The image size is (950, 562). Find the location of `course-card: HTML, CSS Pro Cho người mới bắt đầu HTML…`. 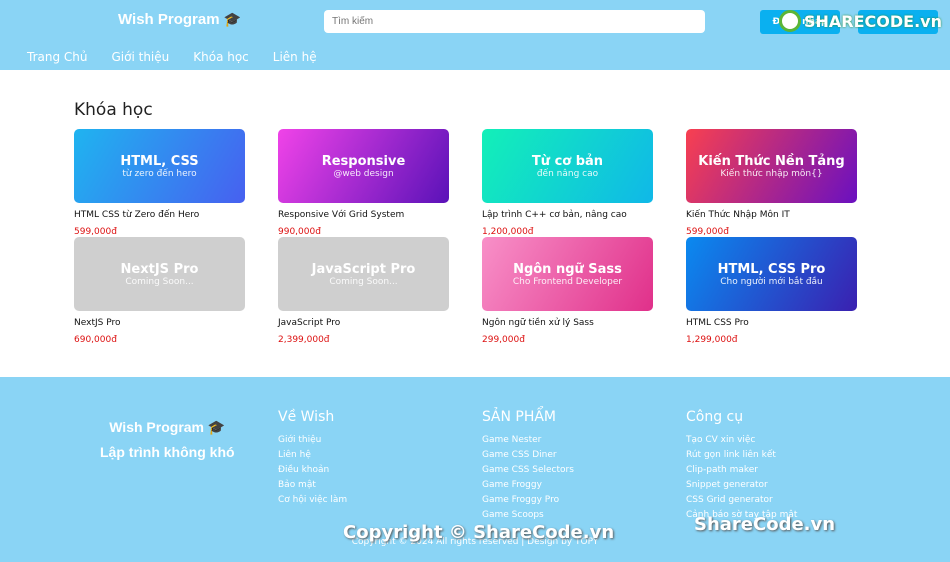

course-card: HTML, CSS Pro Cho người mới bắt đầu HTML… is located at coordinates (771, 291).